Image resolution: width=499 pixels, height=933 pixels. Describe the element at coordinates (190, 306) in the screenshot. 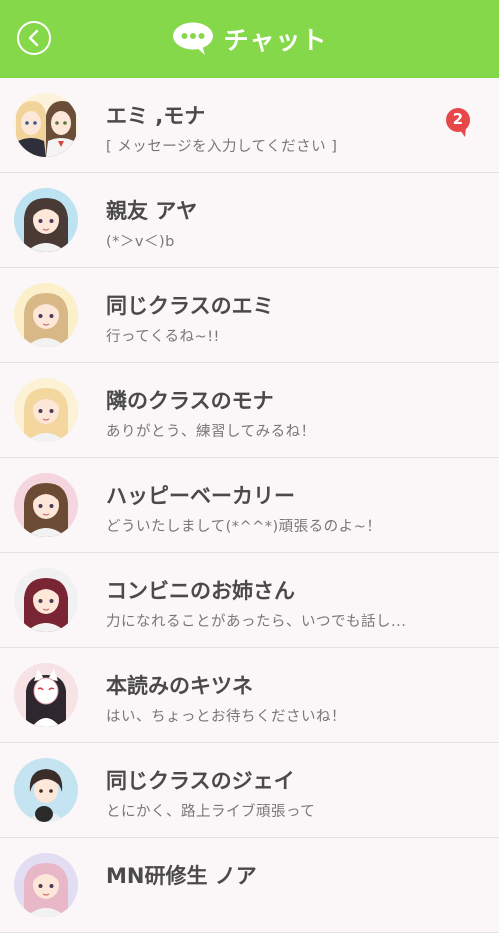

I see `chat-name: 同じクラスのエミ` at that location.